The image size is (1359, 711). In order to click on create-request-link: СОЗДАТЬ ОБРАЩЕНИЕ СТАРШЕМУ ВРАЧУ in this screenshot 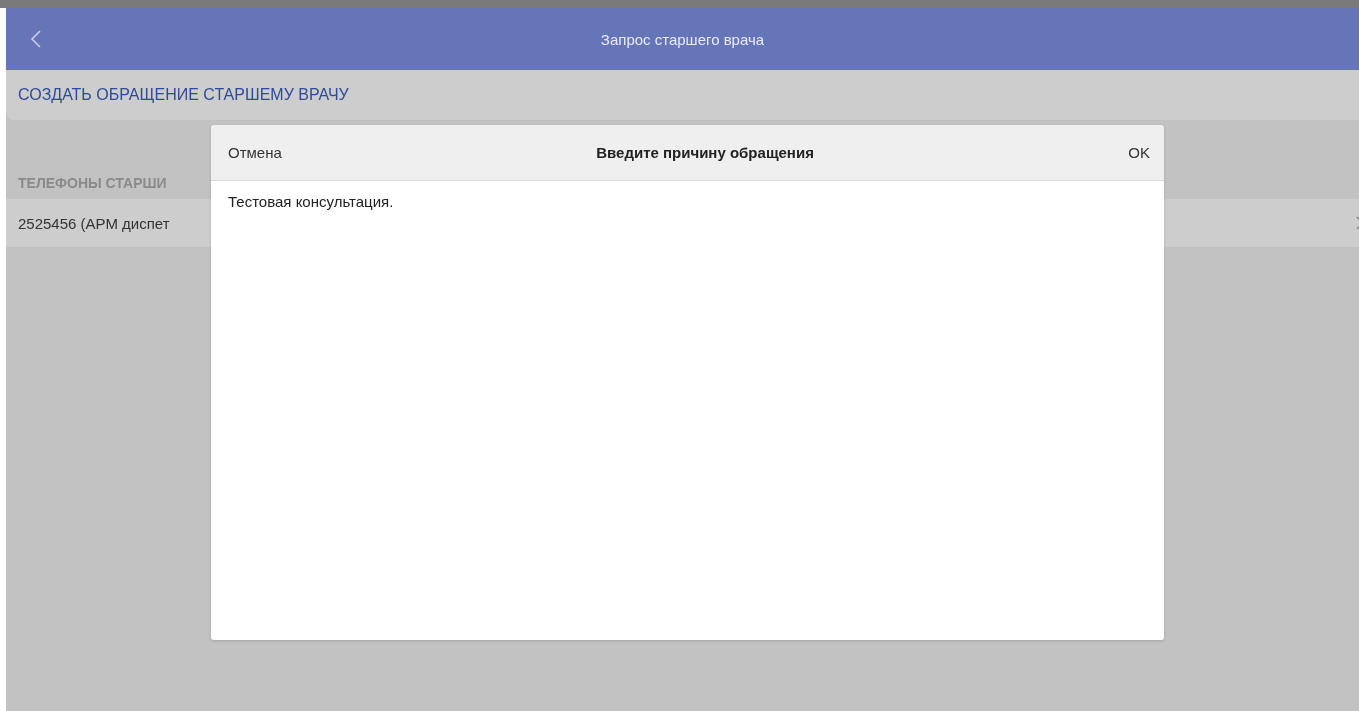, I will do `click(183, 95)`.